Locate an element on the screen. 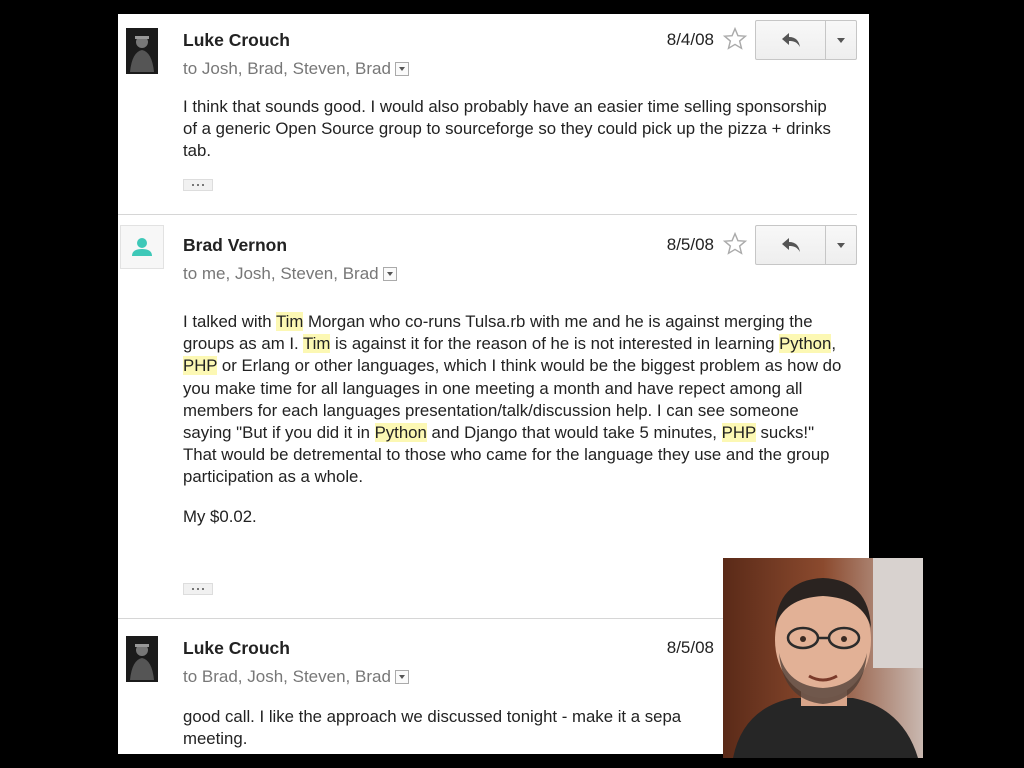  body-paragraph: My $0.02. is located at coordinates (513, 517).